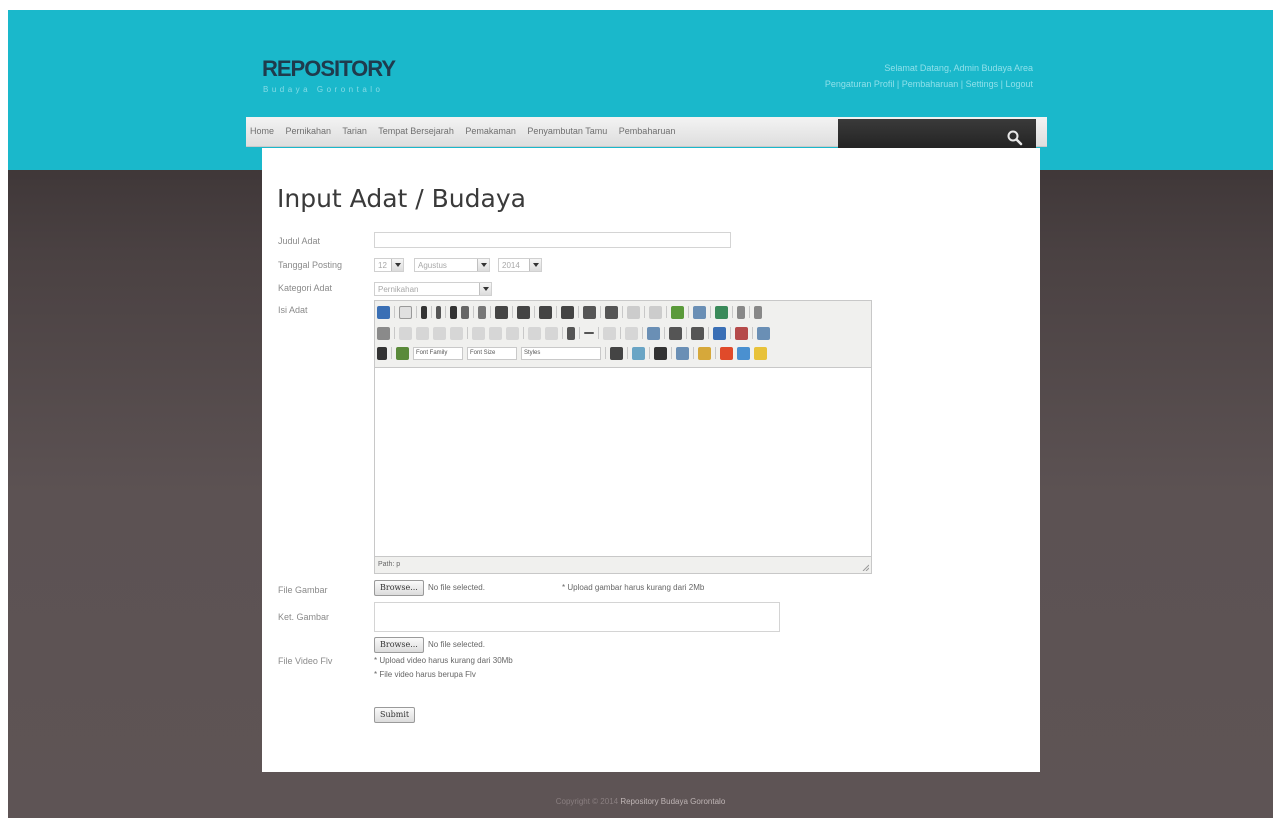 The width and height of the screenshot is (1279, 825). What do you see at coordinates (483, 352) in the screenshot?
I see `font-size-label: Font Size` at bounding box center [483, 352].